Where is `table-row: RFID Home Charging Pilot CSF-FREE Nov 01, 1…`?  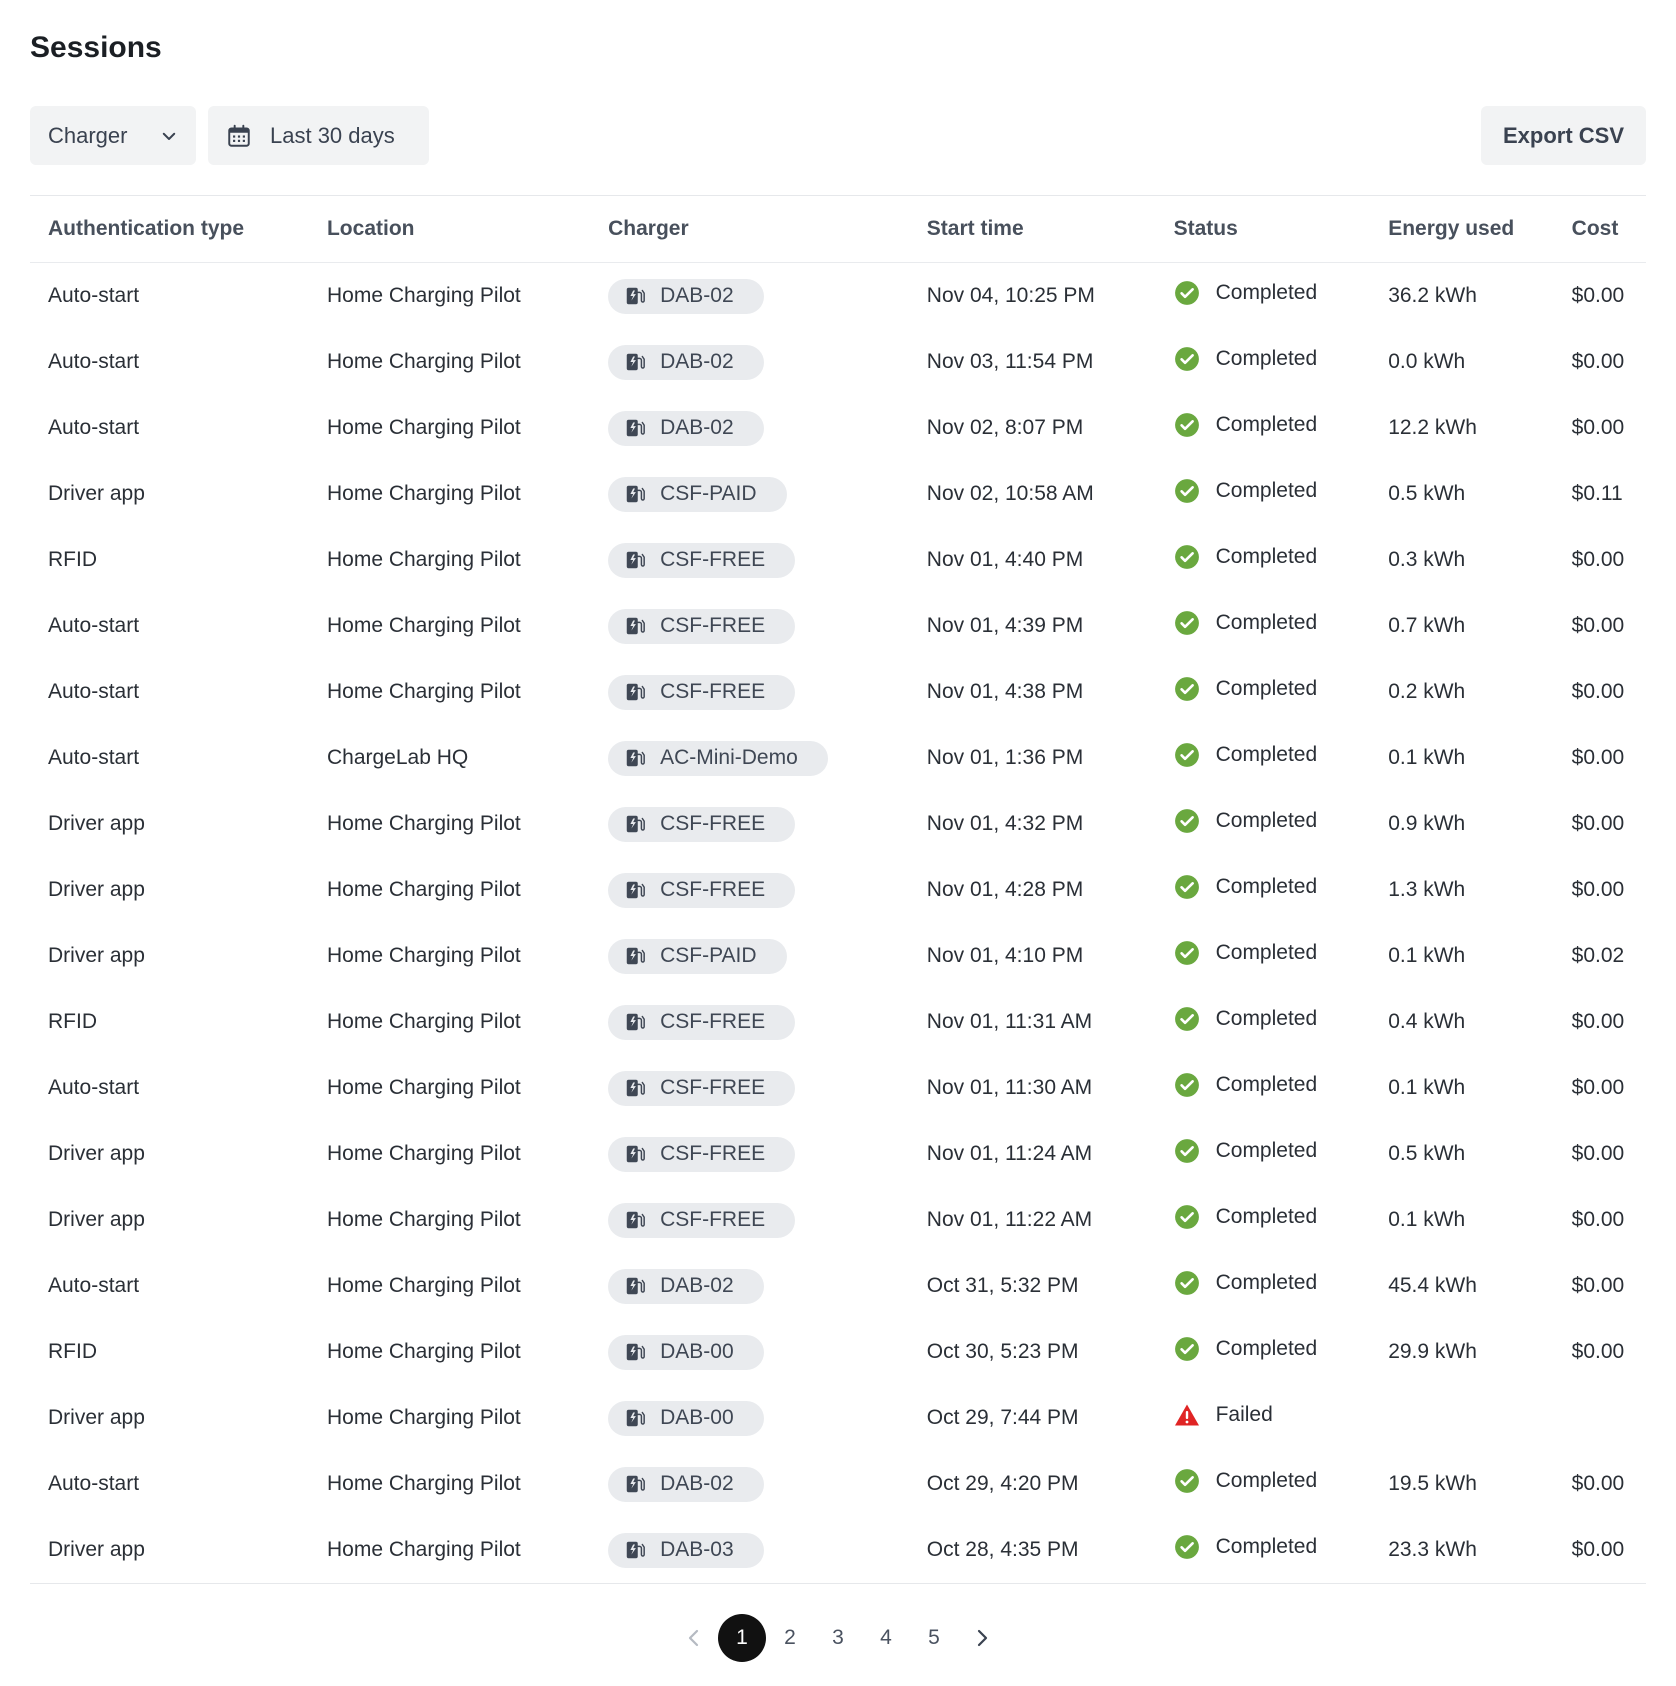 table-row: RFID Home Charging Pilot CSF-FREE Nov 01, 1… is located at coordinates (838, 1022).